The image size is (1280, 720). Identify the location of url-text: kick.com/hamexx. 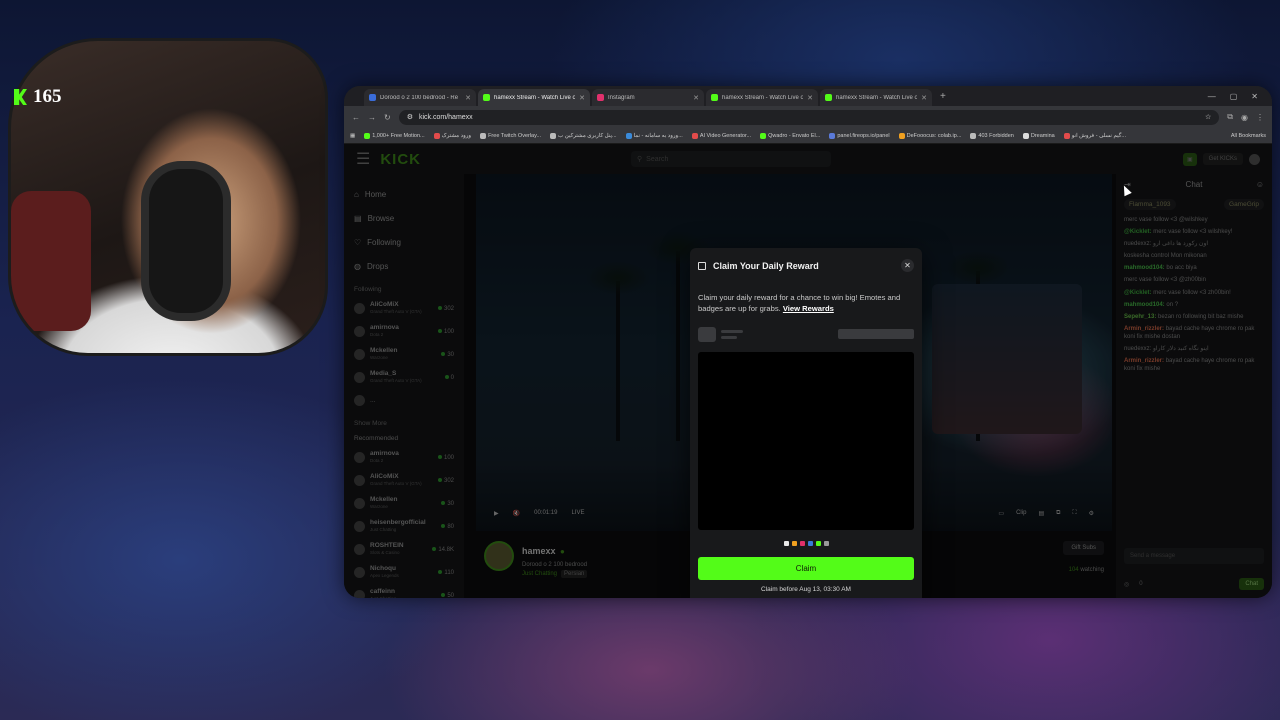
(445, 117).